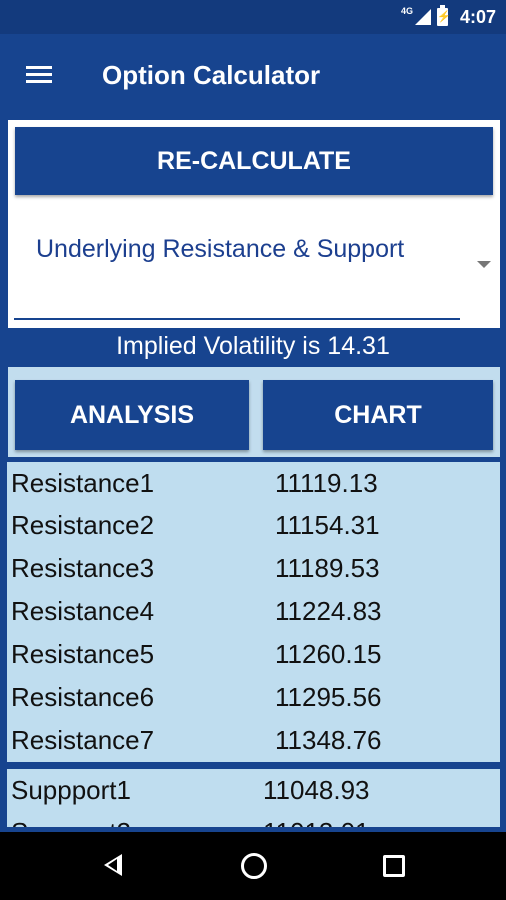 This screenshot has width=506, height=900. Describe the element at coordinates (327, 568) in the screenshot. I see `row-value: 11189.53` at that location.